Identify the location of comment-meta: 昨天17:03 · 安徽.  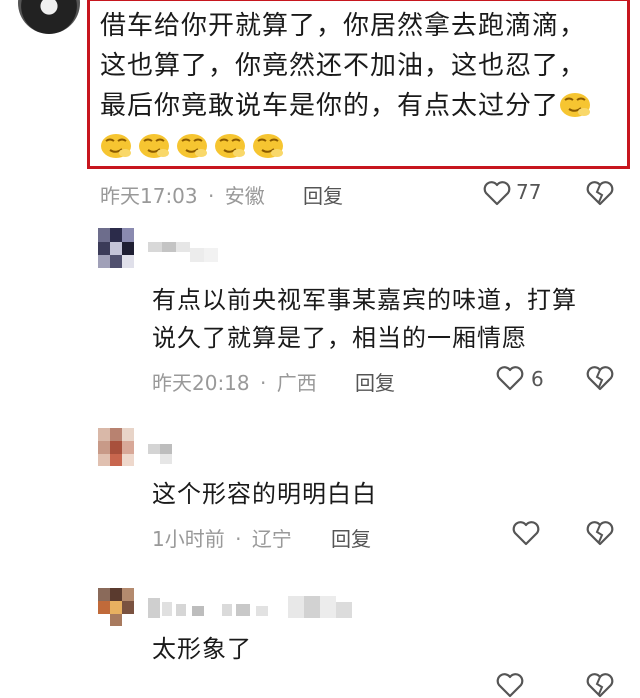
(182, 194).